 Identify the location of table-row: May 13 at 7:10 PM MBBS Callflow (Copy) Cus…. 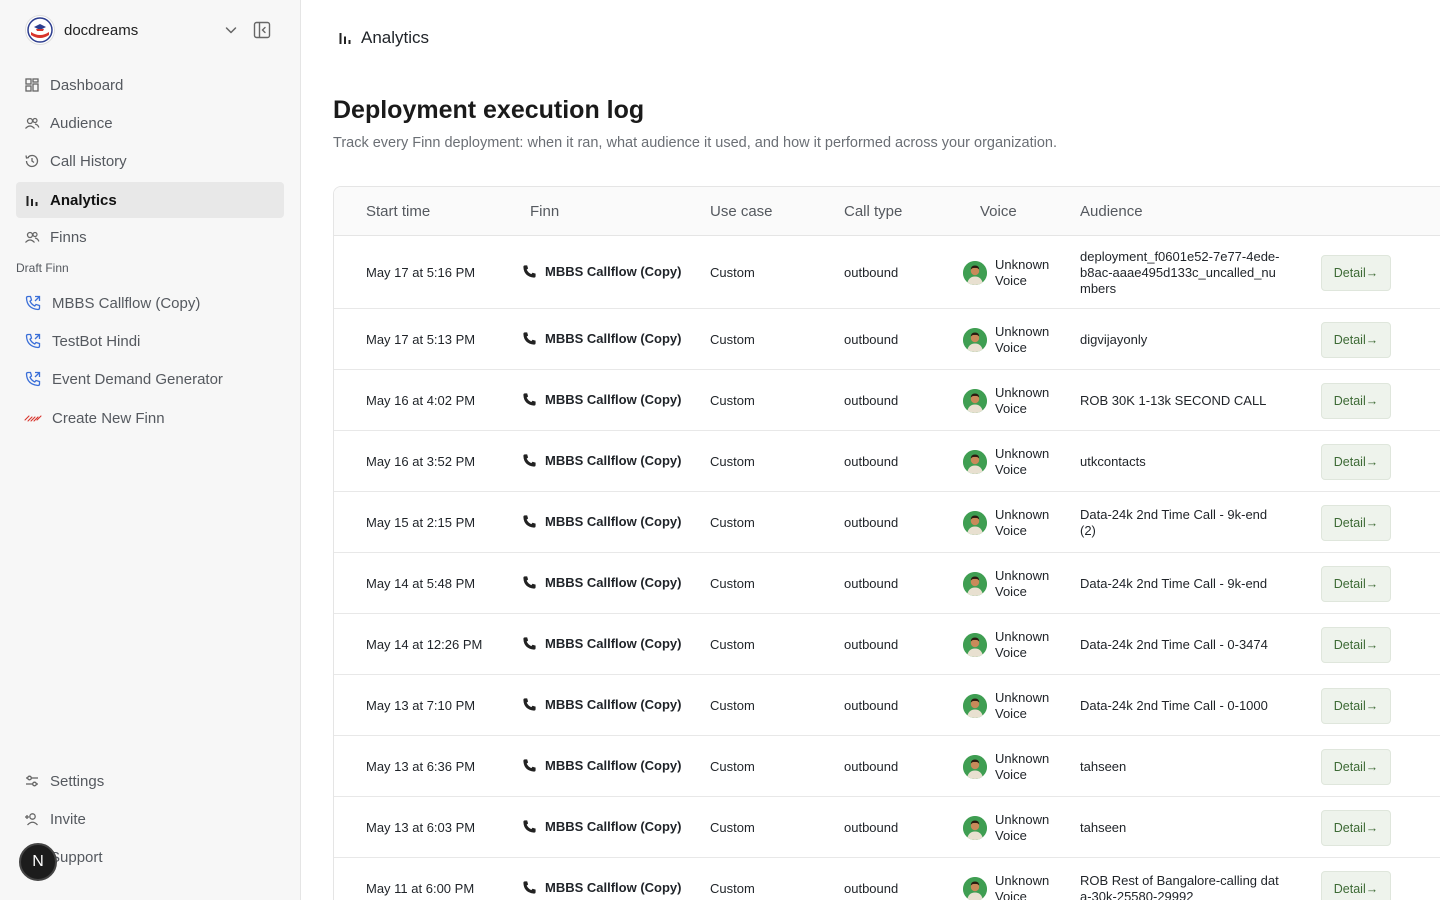
(887, 705).